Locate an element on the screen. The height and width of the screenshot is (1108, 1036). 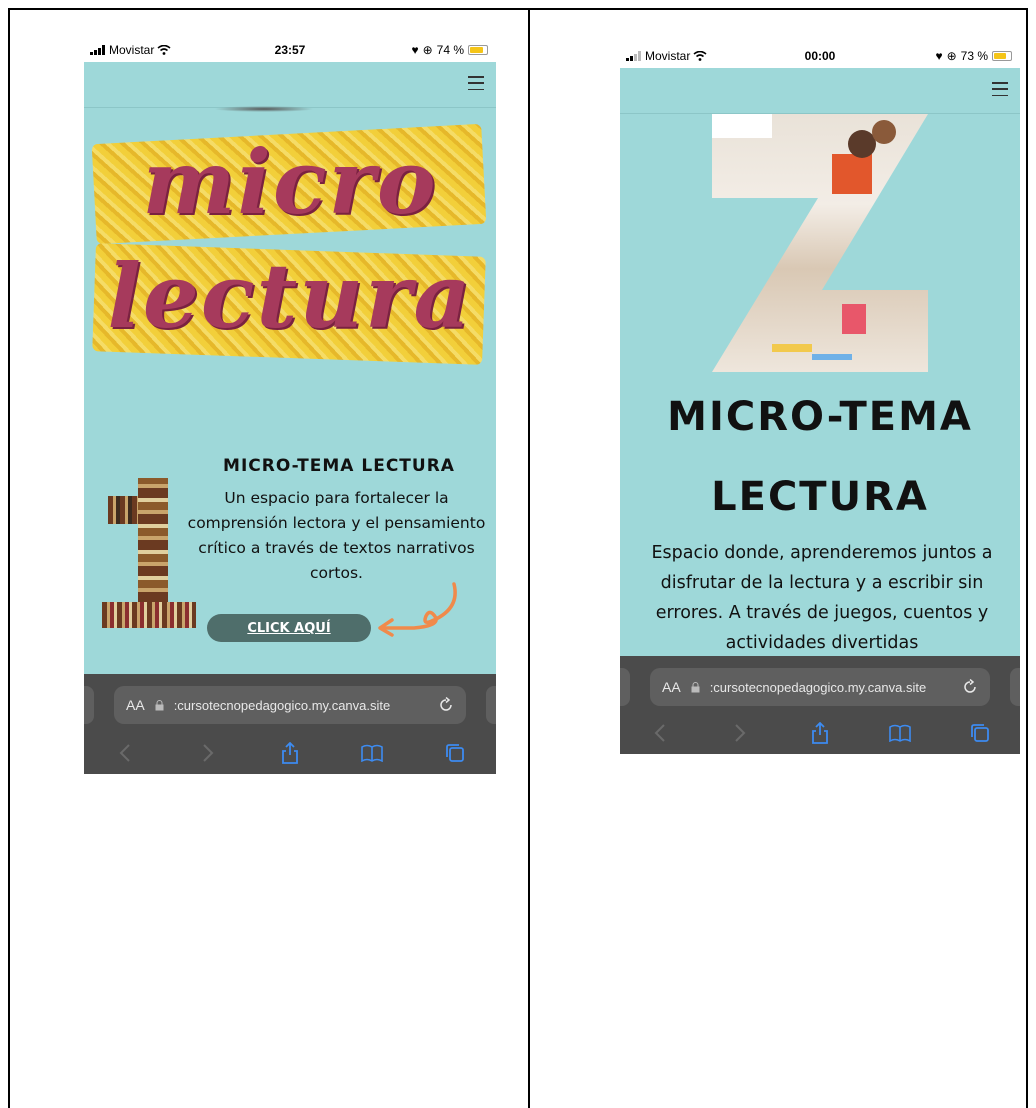
click-here-label: CLICK AQUÍ is located at coordinates (289, 629).